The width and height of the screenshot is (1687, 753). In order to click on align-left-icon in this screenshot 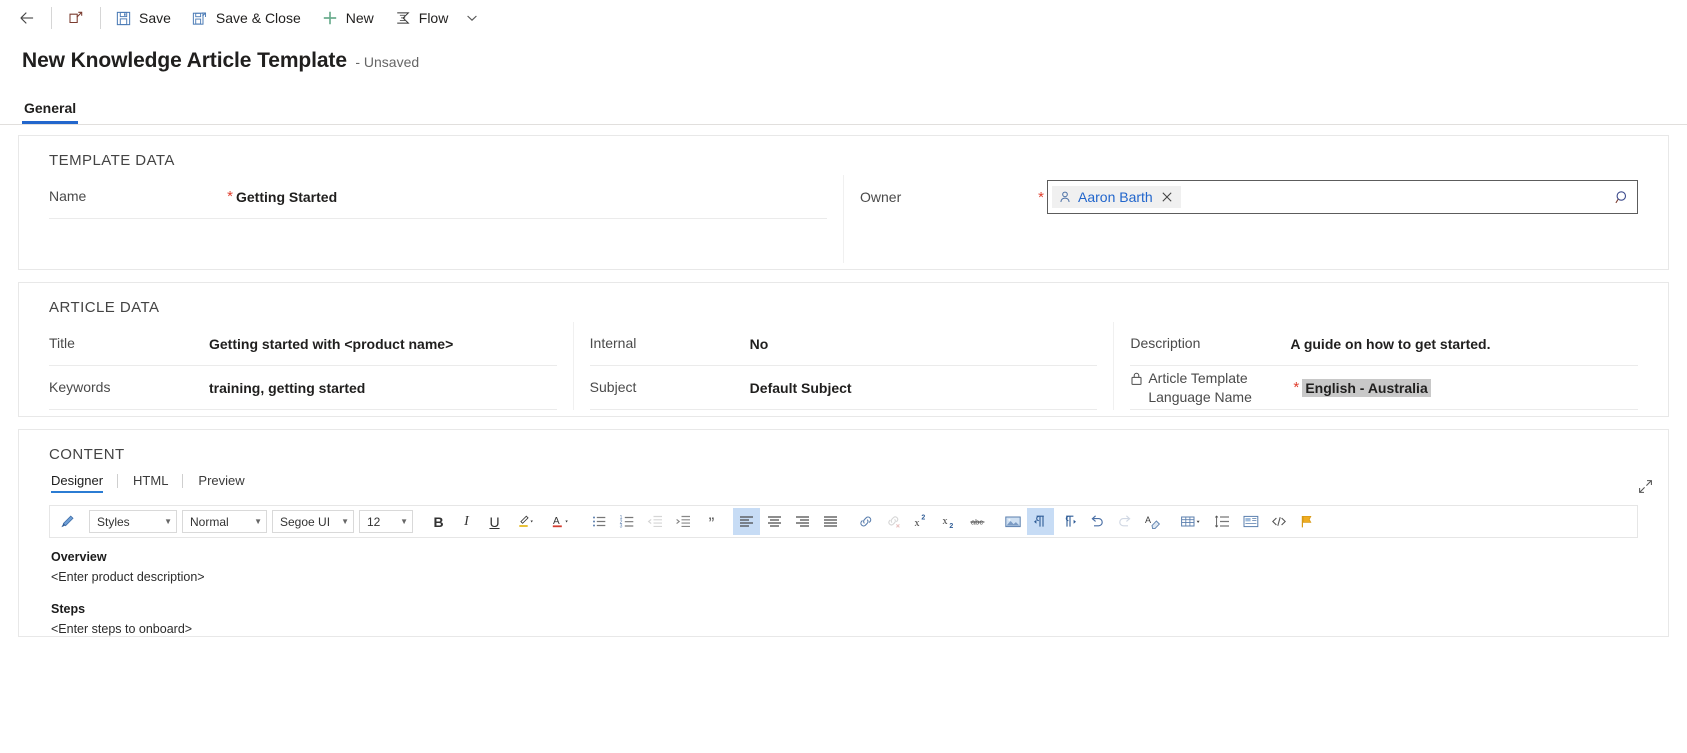, I will do `click(746, 521)`.